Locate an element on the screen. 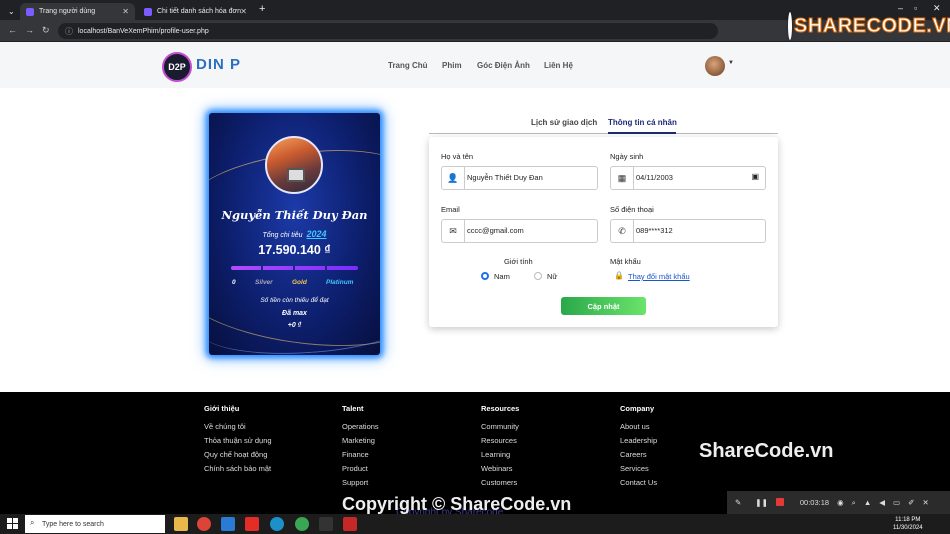 The height and width of the screenshot is (534, 950). footer-link: Support is located at coordinates (355, 482).